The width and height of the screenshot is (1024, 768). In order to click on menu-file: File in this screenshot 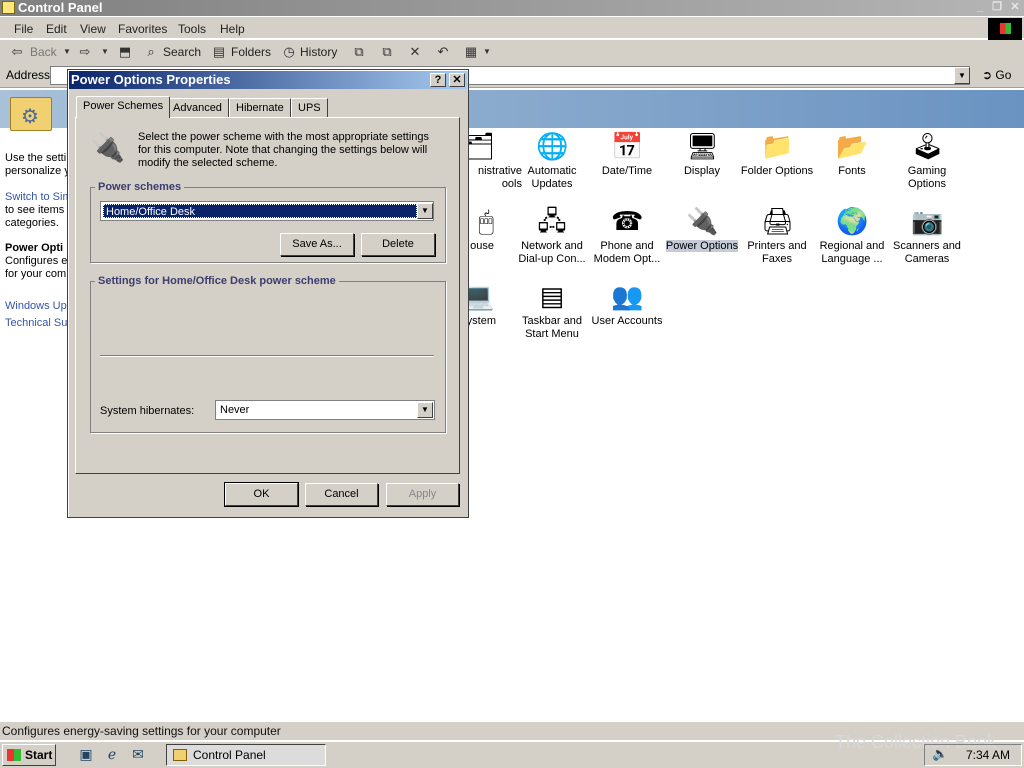, I will do `click(23, 29)`.